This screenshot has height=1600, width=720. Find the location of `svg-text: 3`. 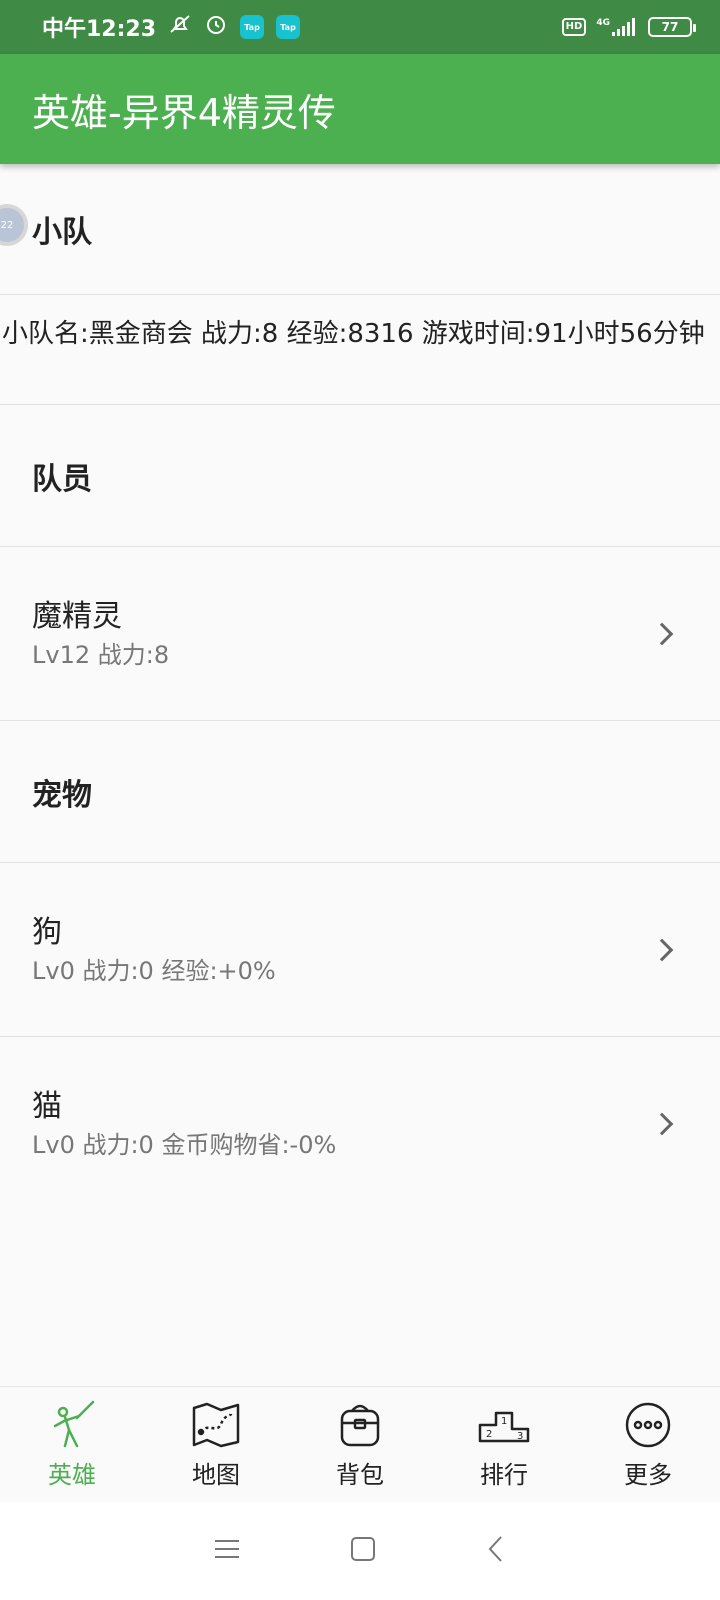

svg-text: 3 is located at coordinates (520, 1436).